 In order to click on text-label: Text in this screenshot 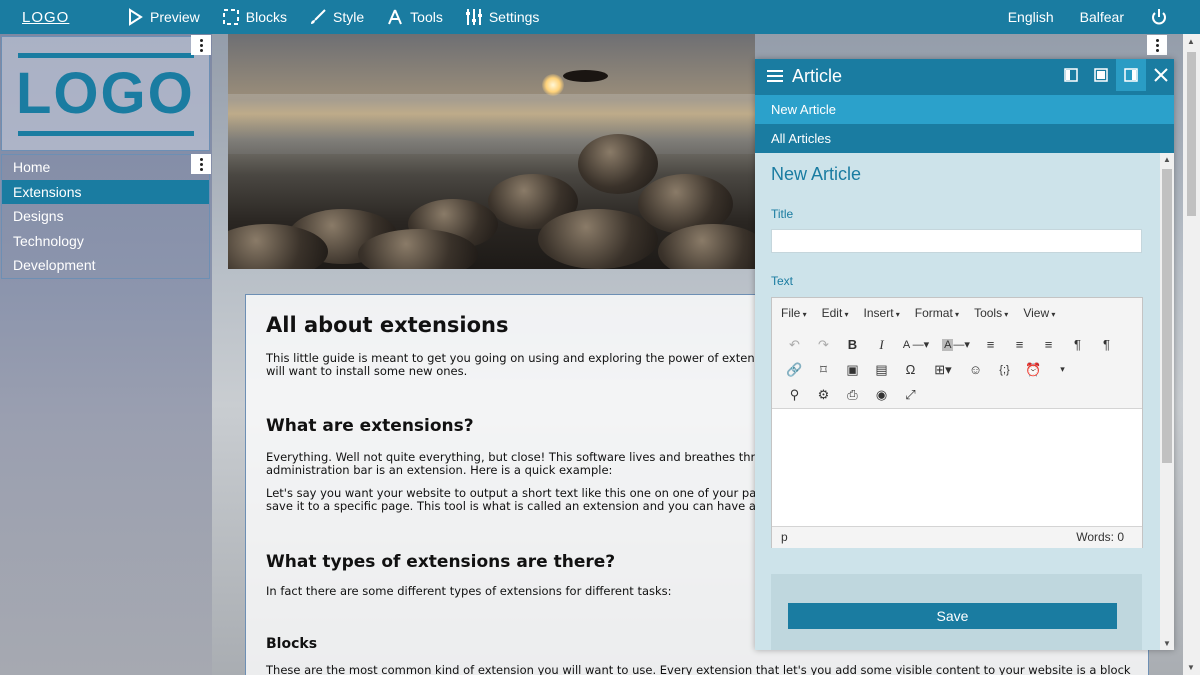, I will do `click(782, 281)`.